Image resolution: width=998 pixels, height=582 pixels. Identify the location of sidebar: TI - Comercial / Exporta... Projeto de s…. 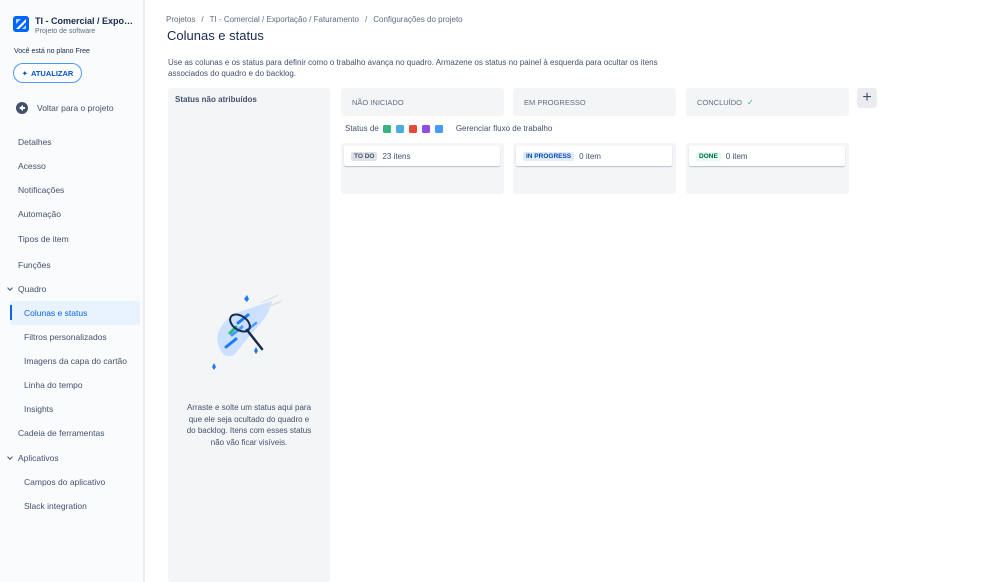
(72, 291).